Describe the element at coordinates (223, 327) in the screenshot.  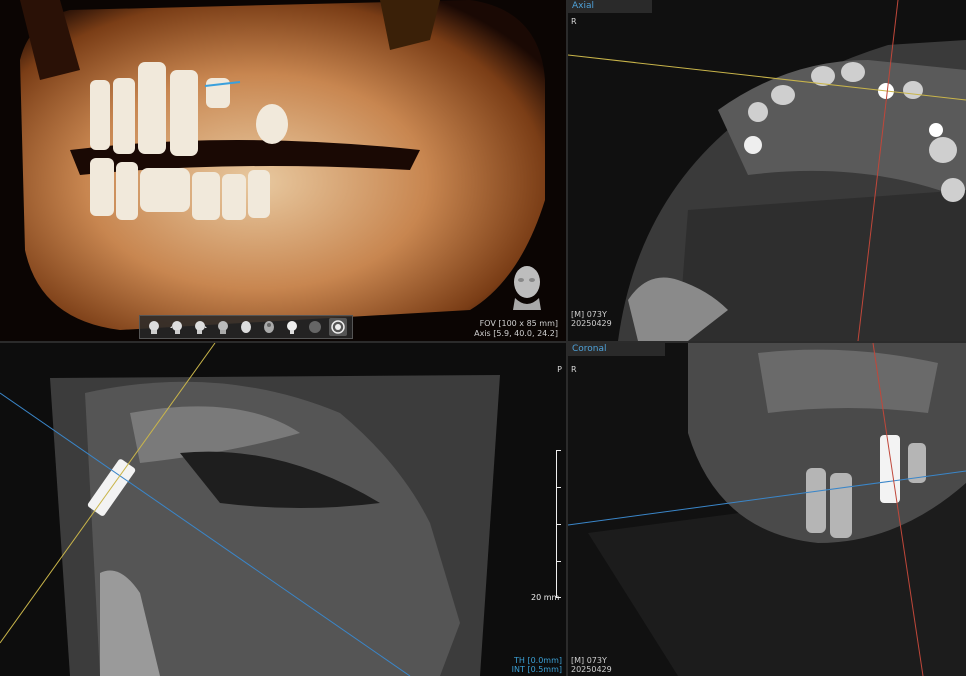
I see `head-back-icon` at that location.